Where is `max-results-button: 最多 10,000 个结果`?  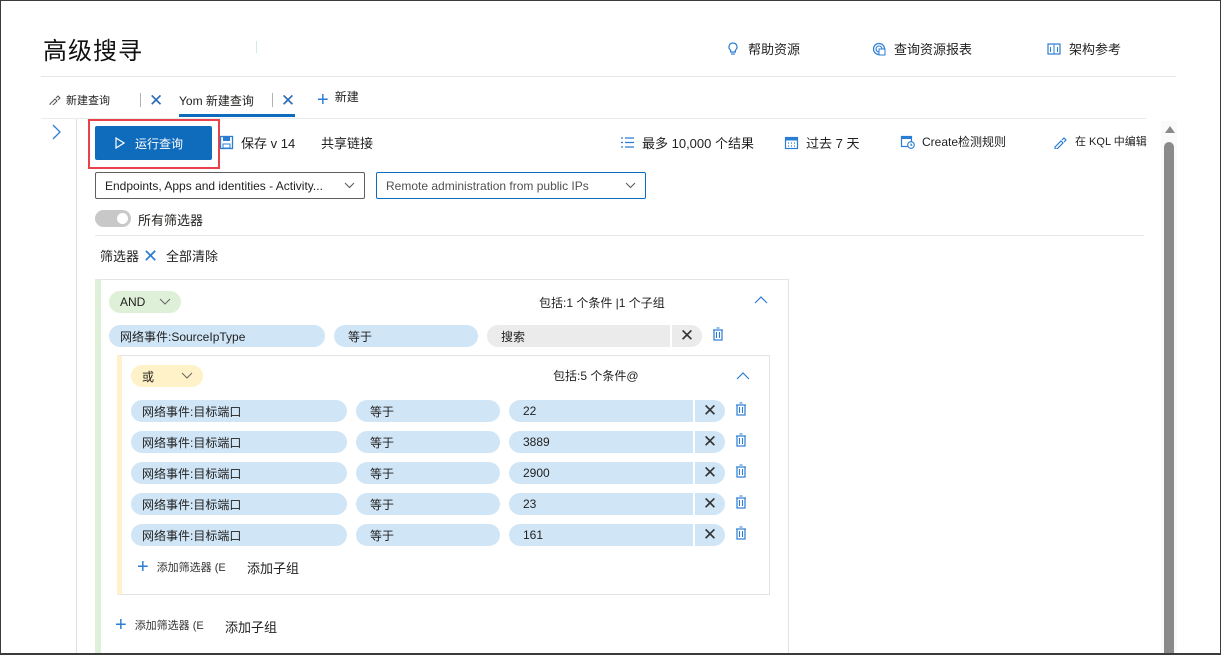
max-results-button: 最多 10,000 个结果 is located at coordinates (687, 142).